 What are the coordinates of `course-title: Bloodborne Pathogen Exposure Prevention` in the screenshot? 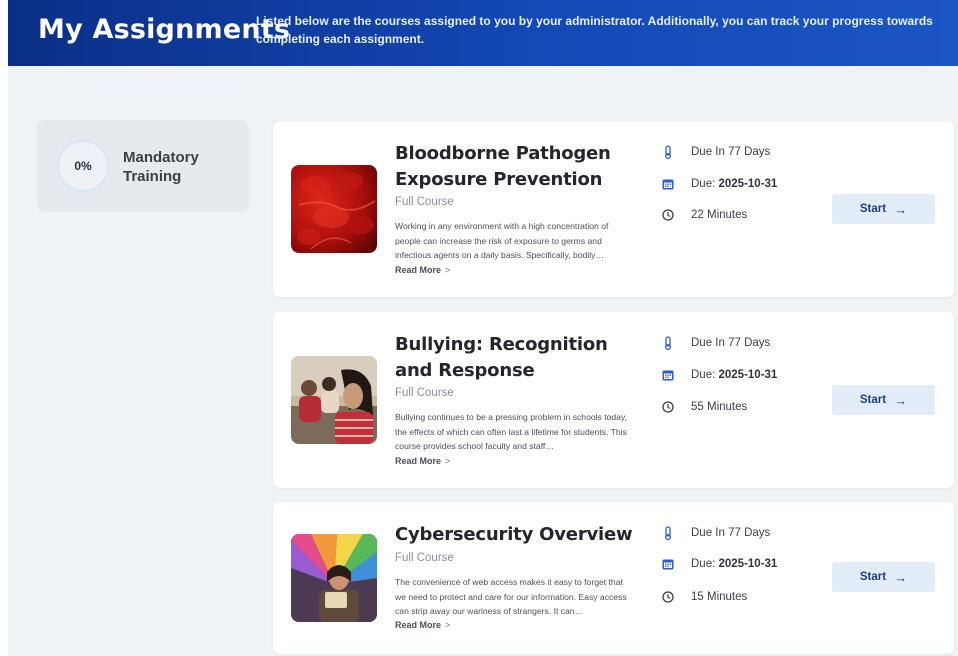 It's located at (515, 167).